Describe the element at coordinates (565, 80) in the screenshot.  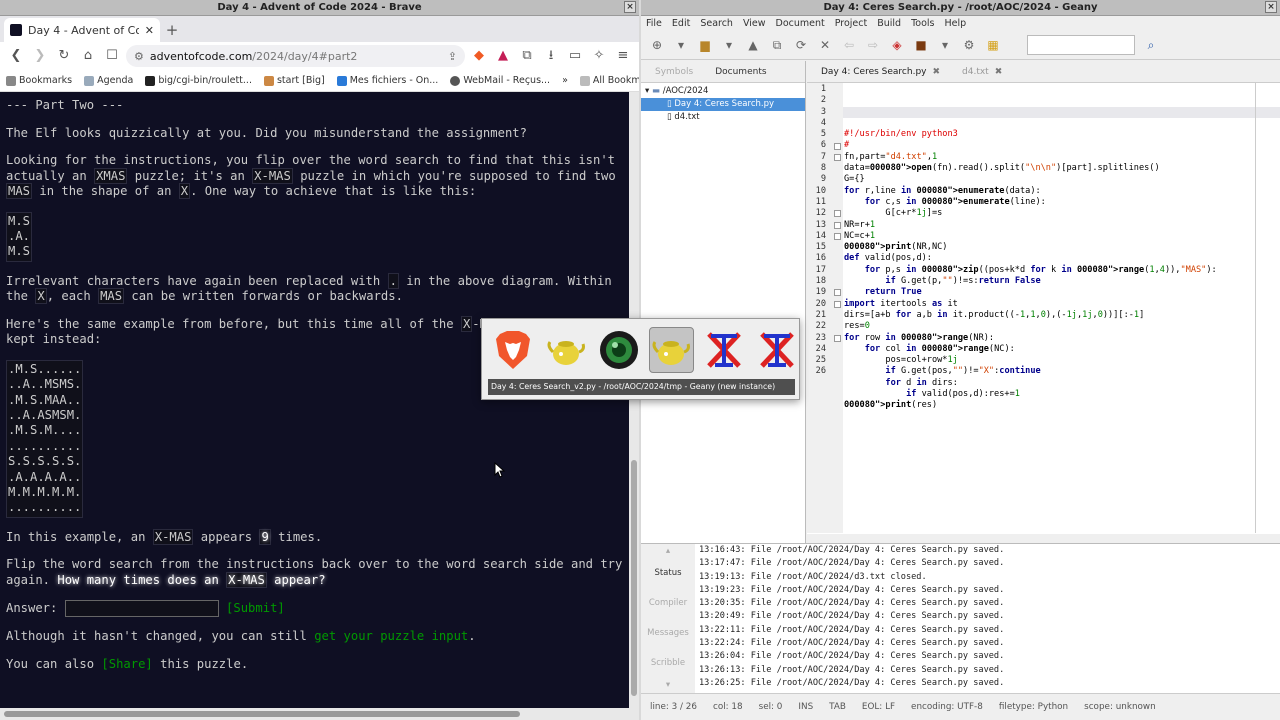
I see `more-bookmarks-icon: »` at that location.